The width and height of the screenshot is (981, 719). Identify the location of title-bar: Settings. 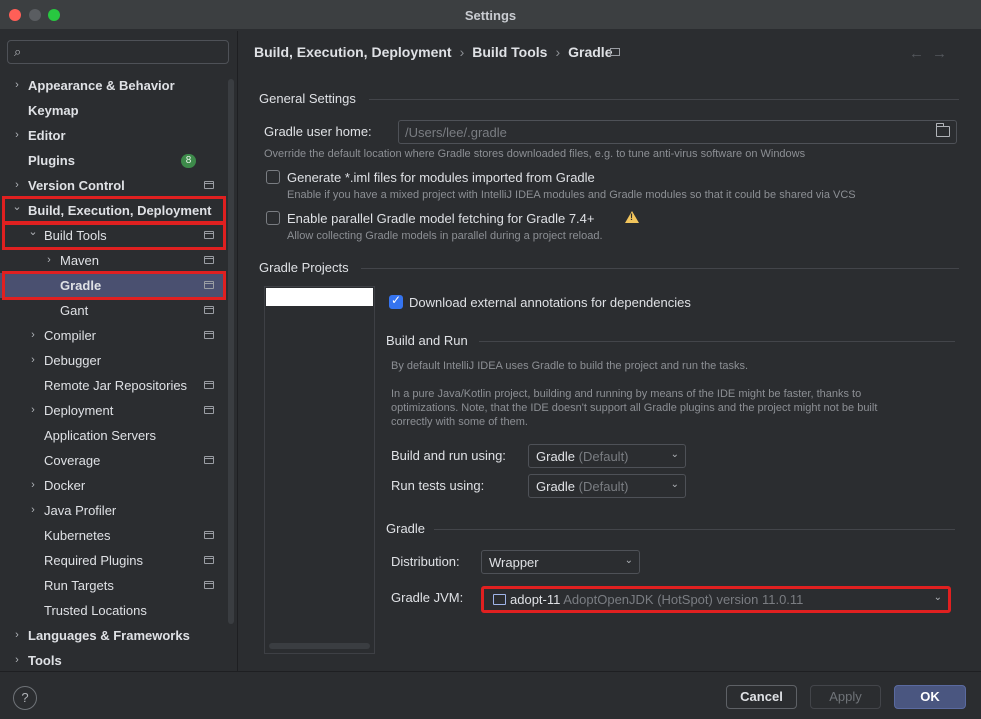
(490, 15).